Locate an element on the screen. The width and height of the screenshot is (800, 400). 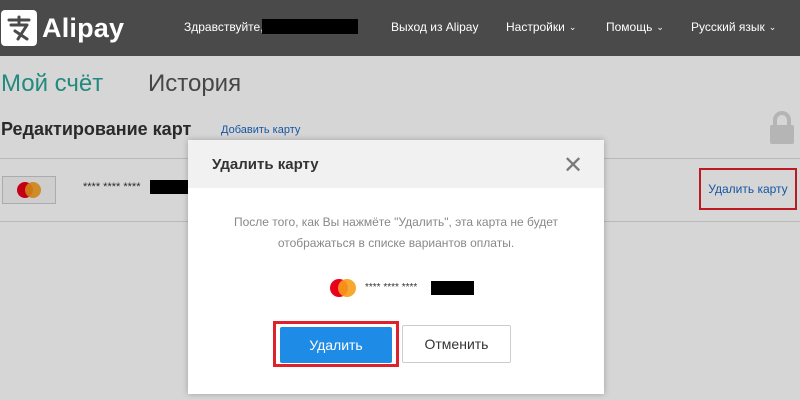
delete-button: Удалить is located at coordinates (336, 345).